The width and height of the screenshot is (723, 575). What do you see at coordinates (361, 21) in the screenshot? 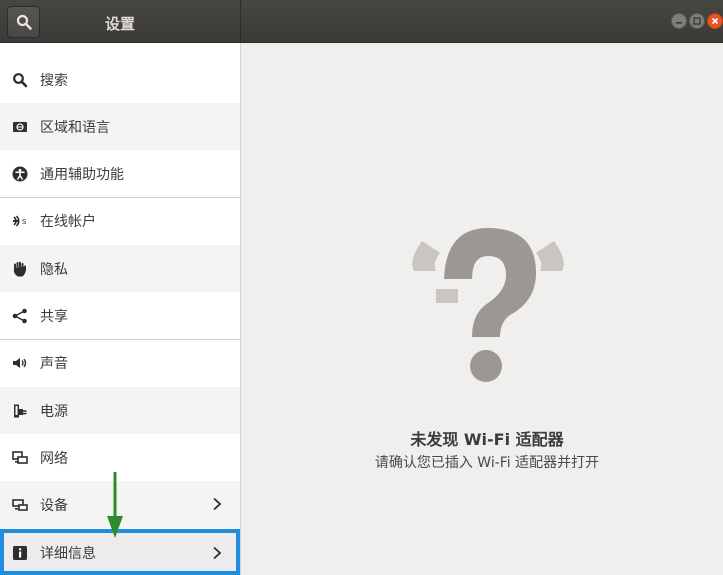
I see `header-bar: 设置` at bounding box center [361, 21].